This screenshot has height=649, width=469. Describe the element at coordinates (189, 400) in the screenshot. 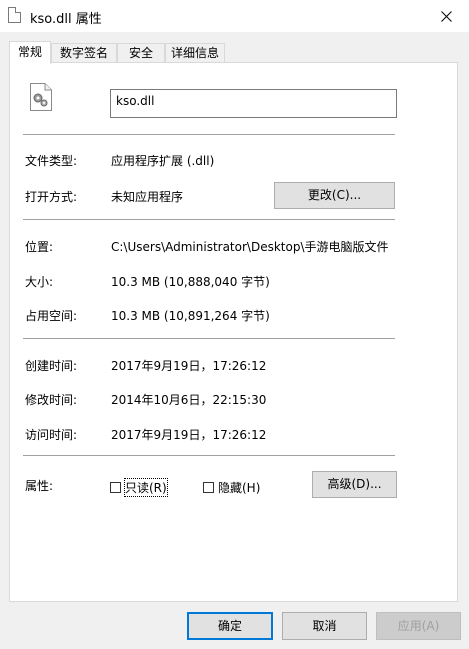

I see `modified-value: 2014年10月6日，22:15:30` at that location.